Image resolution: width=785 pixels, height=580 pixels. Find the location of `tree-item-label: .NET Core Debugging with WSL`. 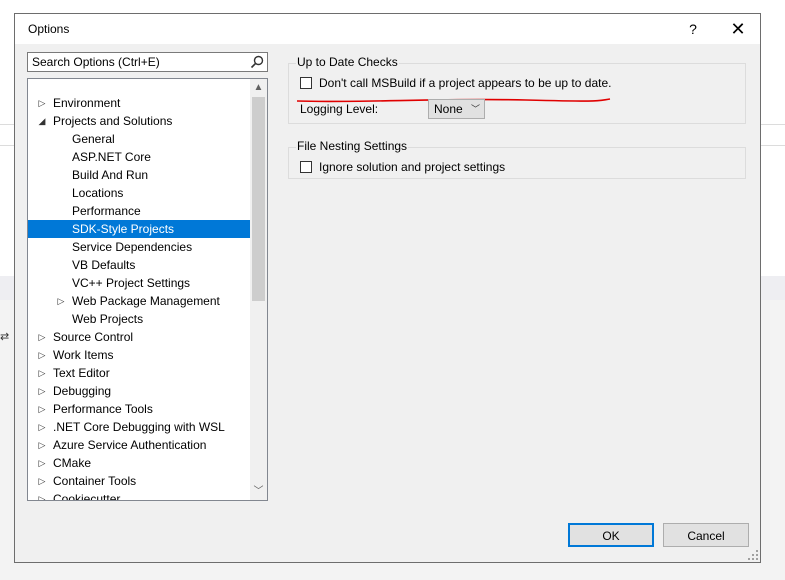

tree-item-label: .NET Core Debugging with WSL is located at coordinates (139, 427).